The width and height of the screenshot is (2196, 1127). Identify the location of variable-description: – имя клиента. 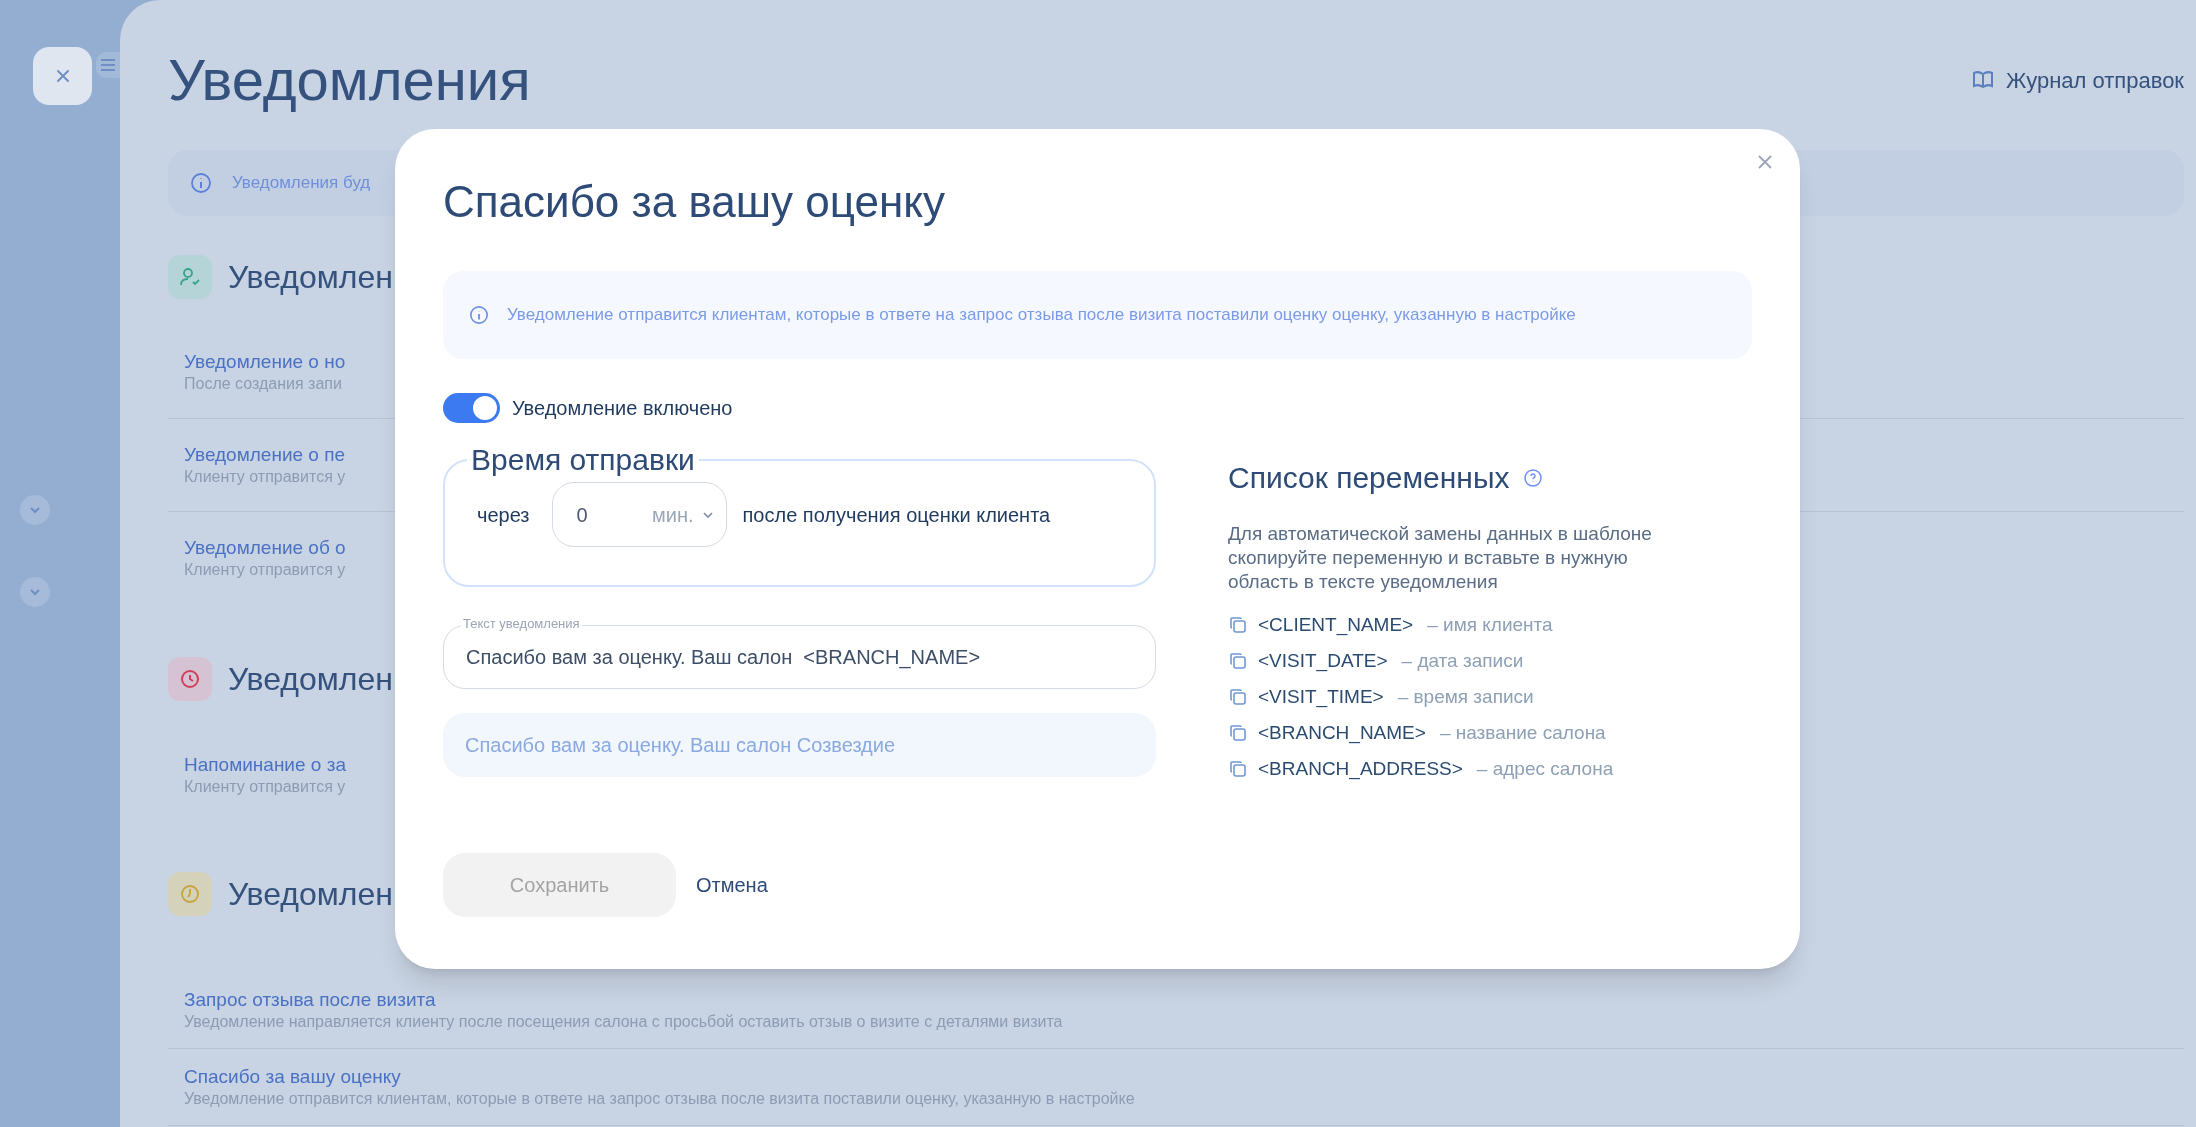
(1490, 625).